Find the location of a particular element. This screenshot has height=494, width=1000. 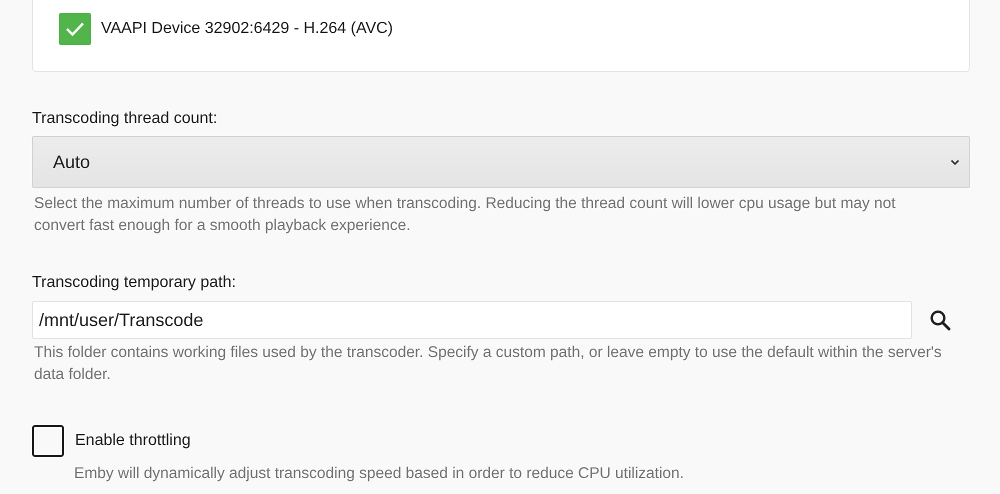

check-icon is located at coordinates (75, 29).